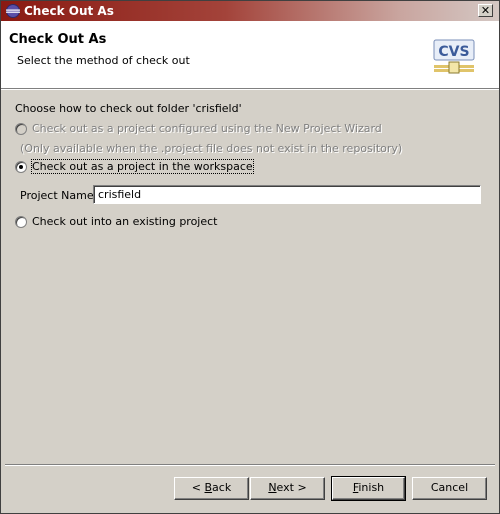  What do you see at coordinates (21, 222) in the screenshot?
I see `radio-existing-project` at bounding box center [21, 222].